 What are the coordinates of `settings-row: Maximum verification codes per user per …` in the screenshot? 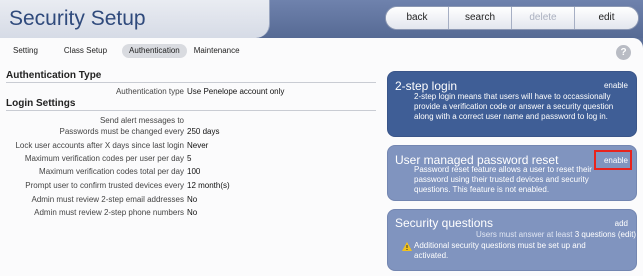 It's located at (190, 158).